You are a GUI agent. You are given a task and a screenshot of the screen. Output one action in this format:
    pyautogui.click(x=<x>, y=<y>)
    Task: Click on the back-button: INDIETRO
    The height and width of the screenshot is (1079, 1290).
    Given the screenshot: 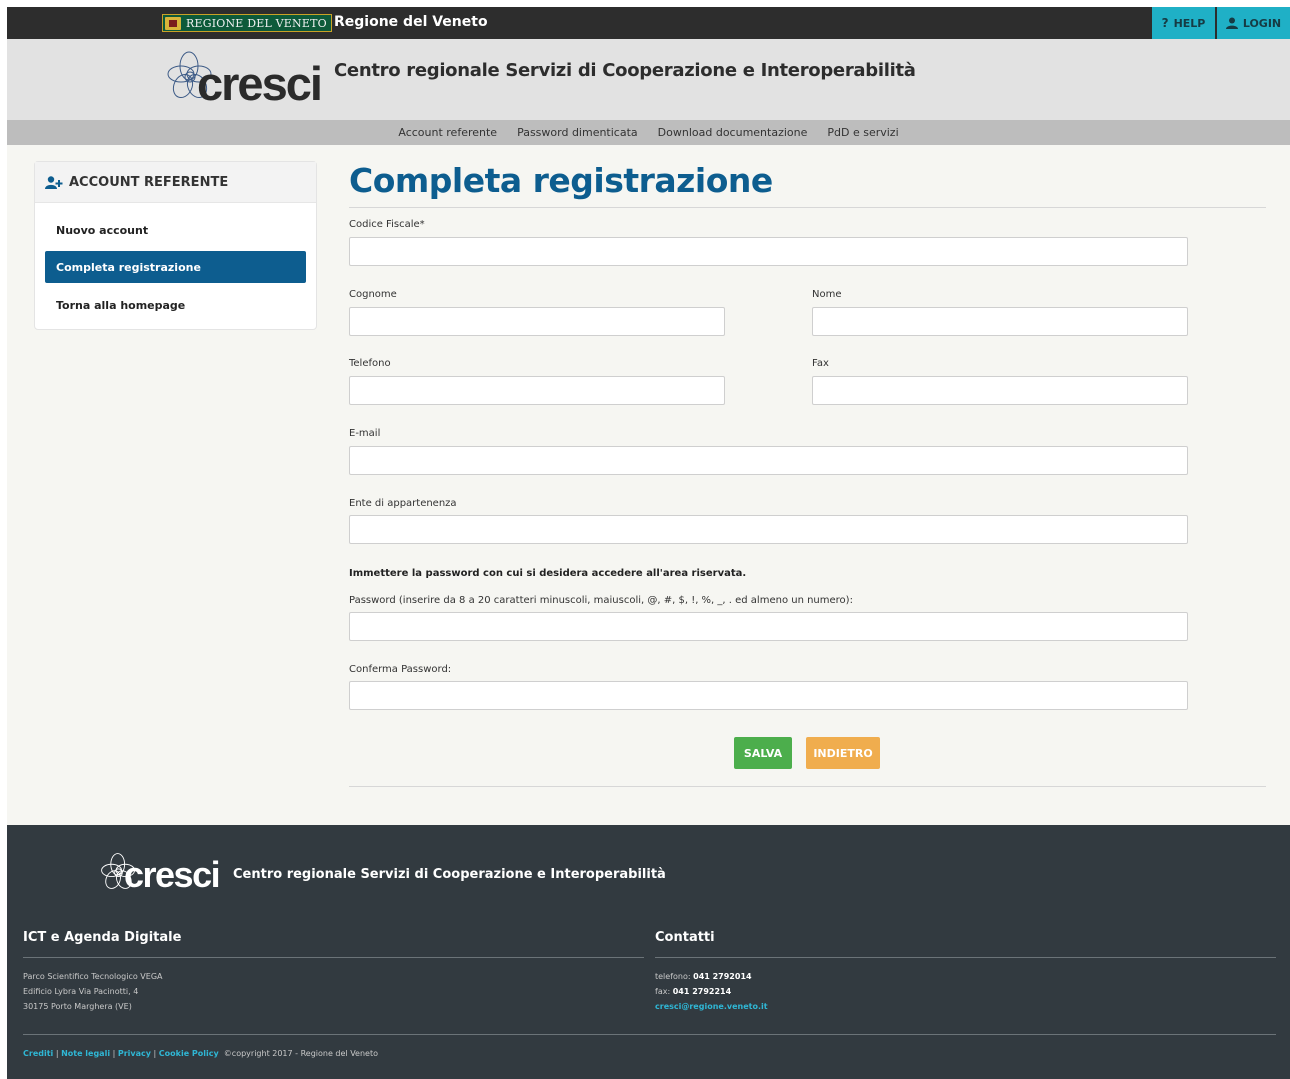 What is the action you would take?
    pyautogui.click(x=843, y=753)
    